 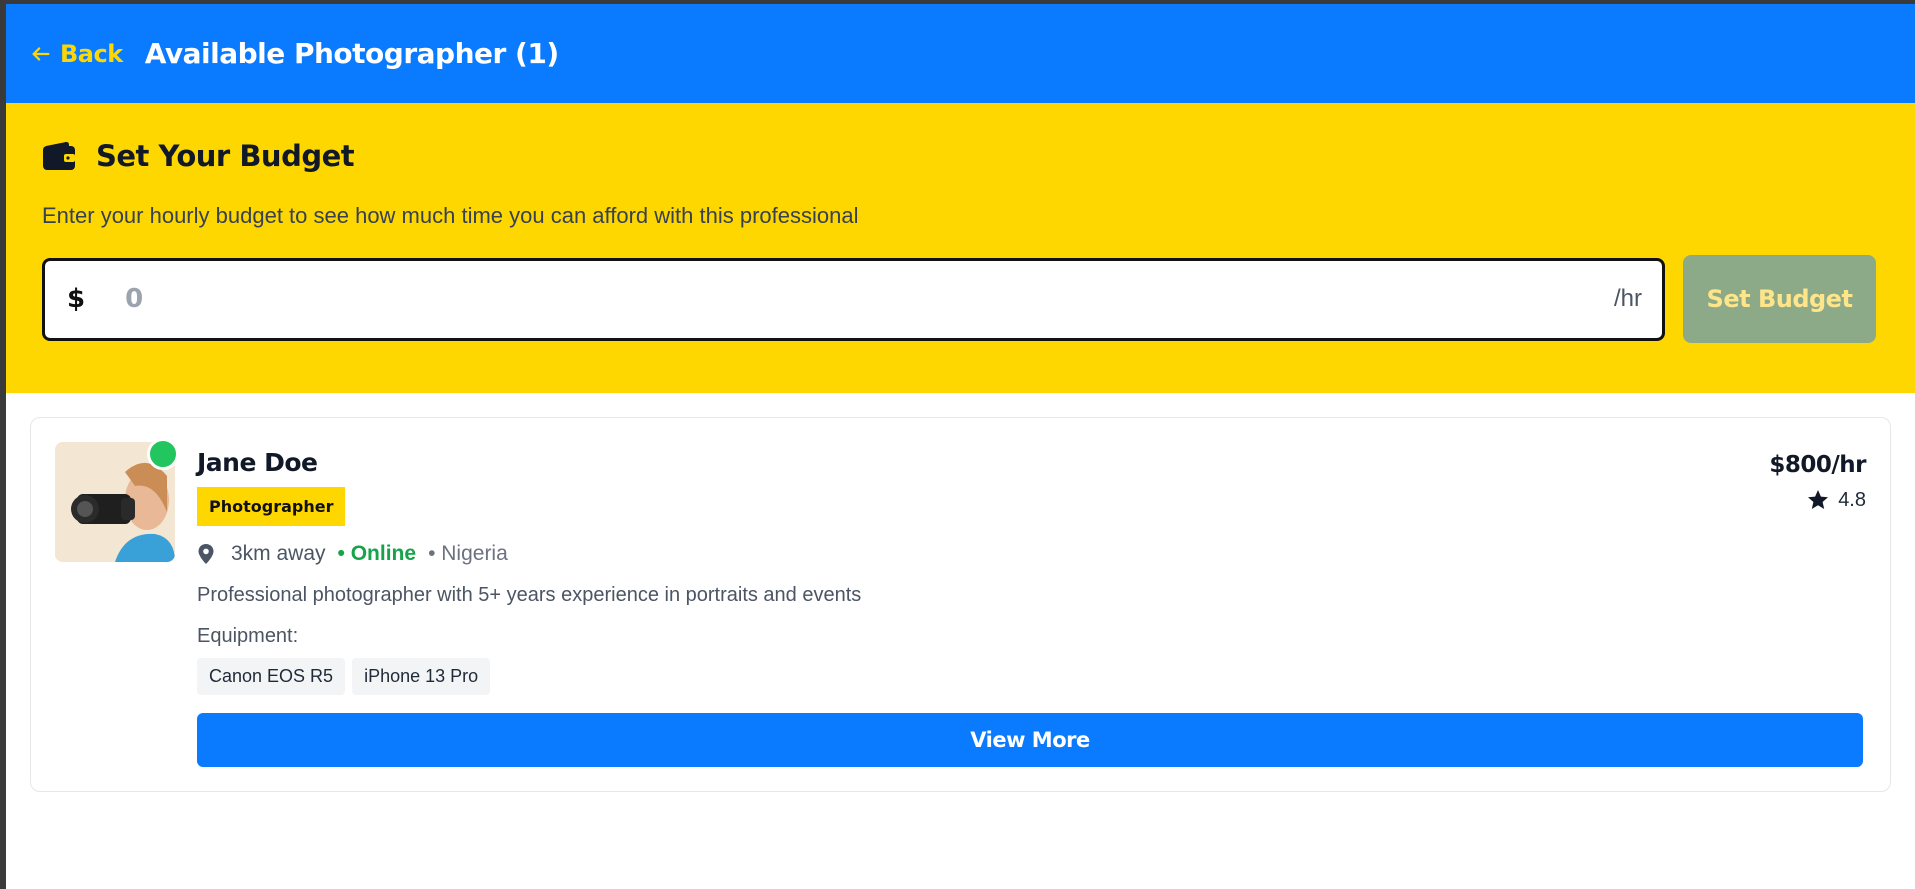 What do you see at coordinates (271, 676) in the screenshot?
I see `equipment-tag: Canon EOS R5` at bounding box center [271, 676].